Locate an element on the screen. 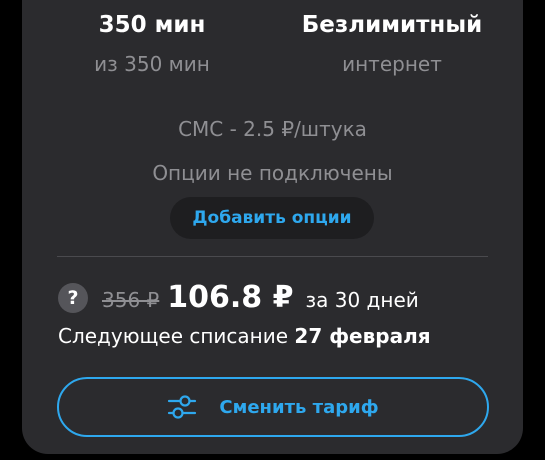 The width and height of the screenshot is (545, 460). internet-label: интернет is located at coordinates (392, 64).